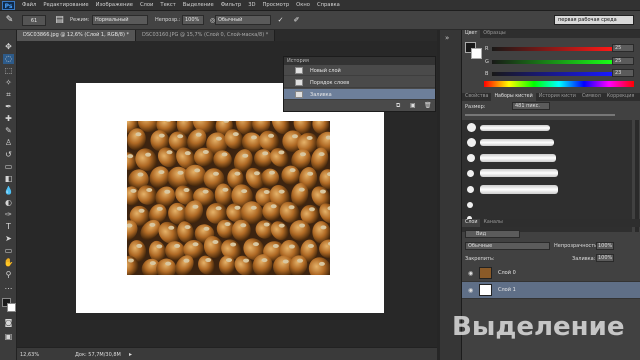 The image size is (640, 360). I want to click on workspace-select: первая рабочая среда, so click(594, 20).